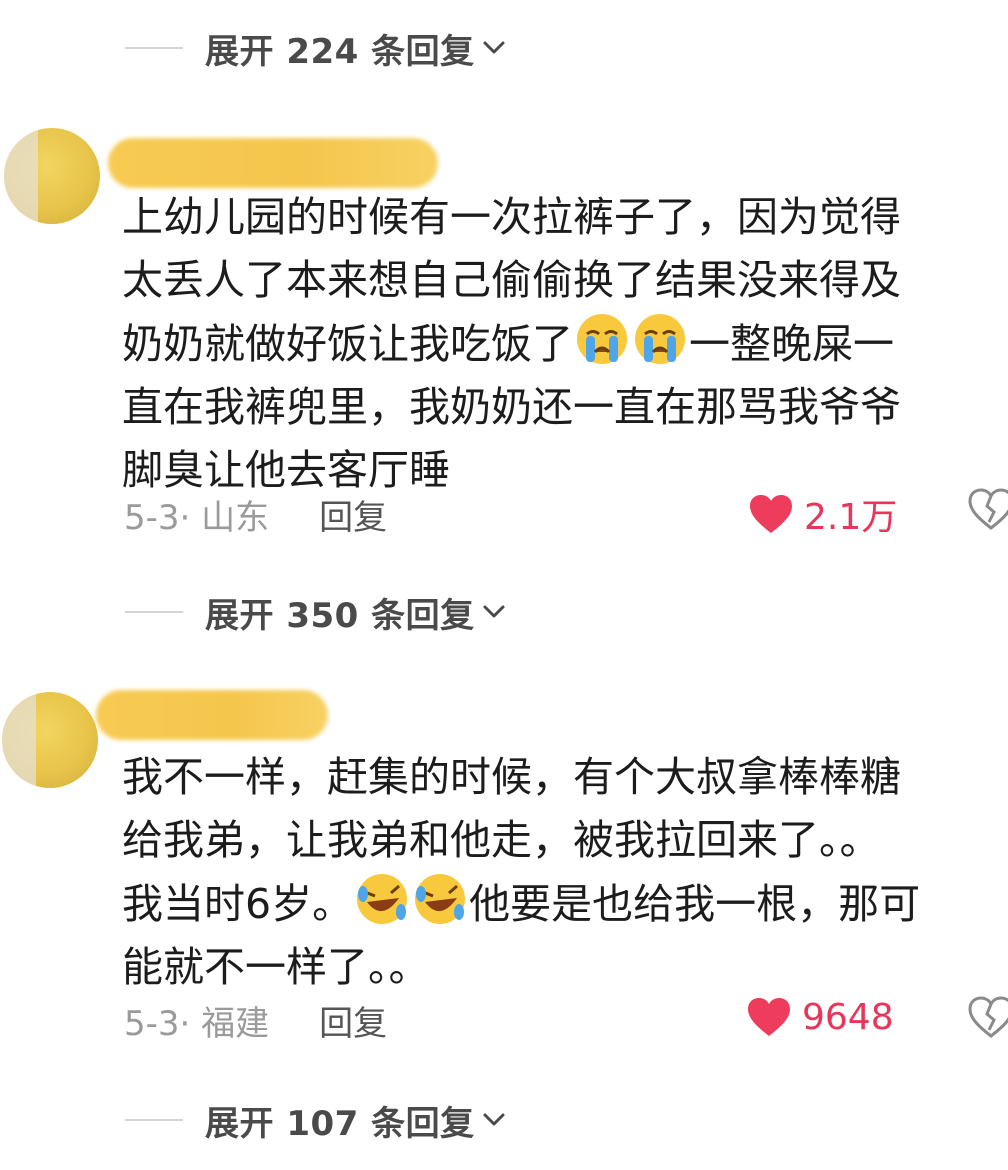 This screenshot has width=1008, height=1170. Describe the element at coordinates (848, 1017) in the screenshot. I see `like-count: 9648` at that location.